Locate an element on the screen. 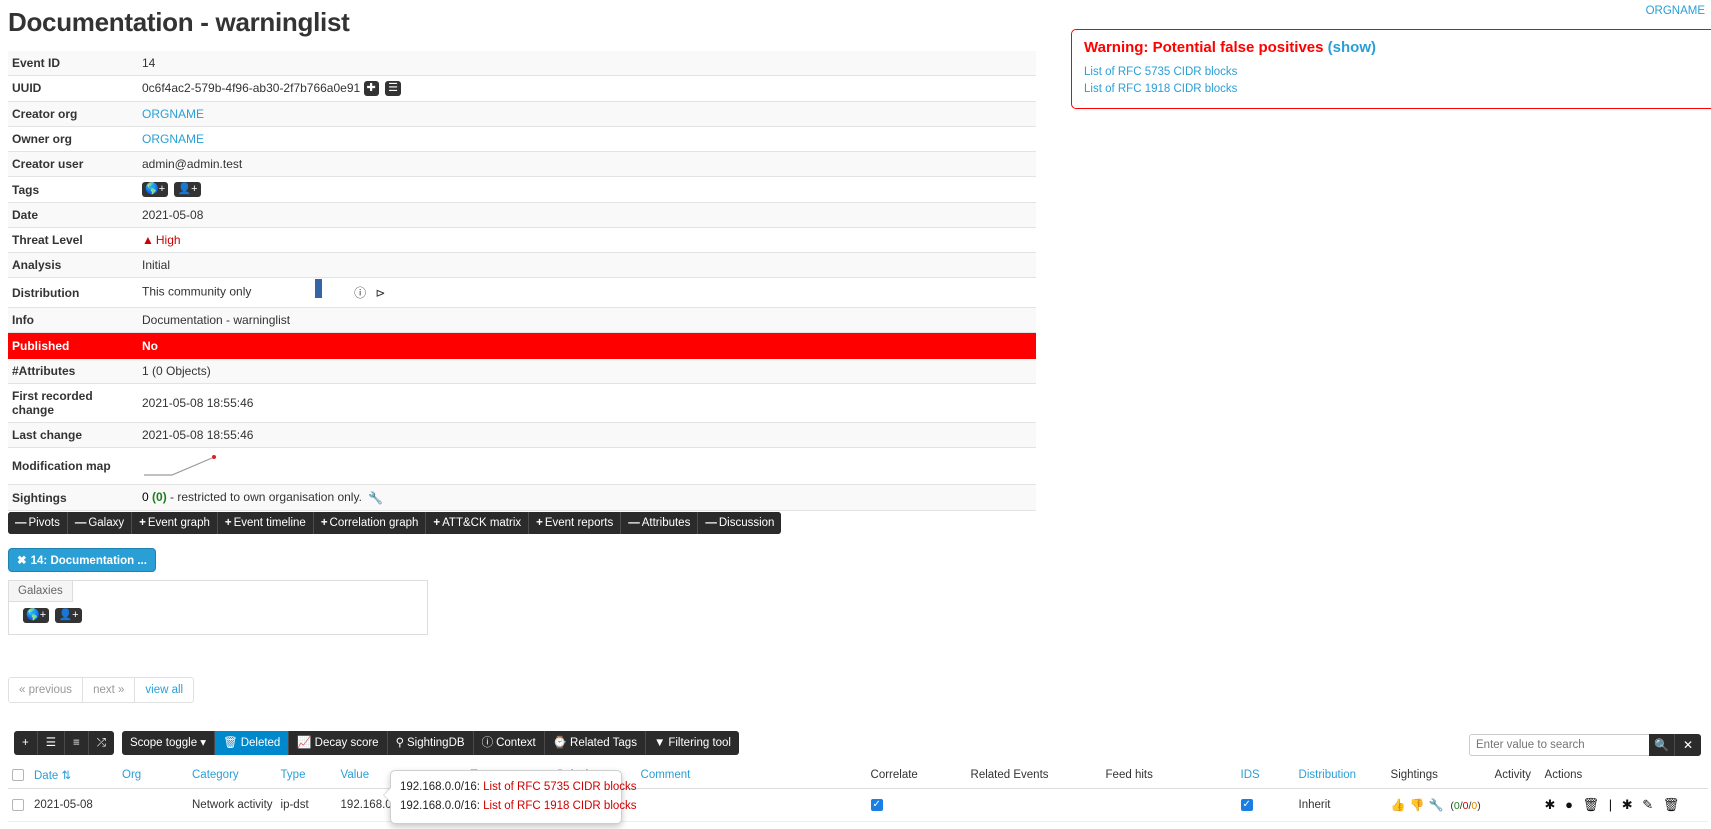  asterisk-icon: ✱ is located at coordinates (1552, 804).